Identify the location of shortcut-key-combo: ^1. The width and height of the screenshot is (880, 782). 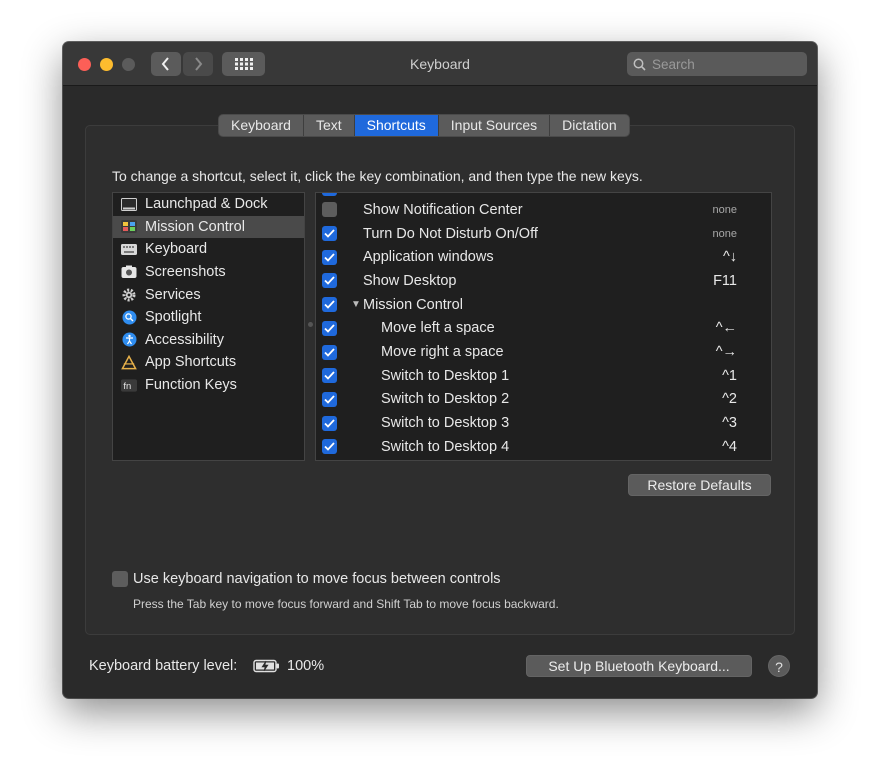
(729, 376).